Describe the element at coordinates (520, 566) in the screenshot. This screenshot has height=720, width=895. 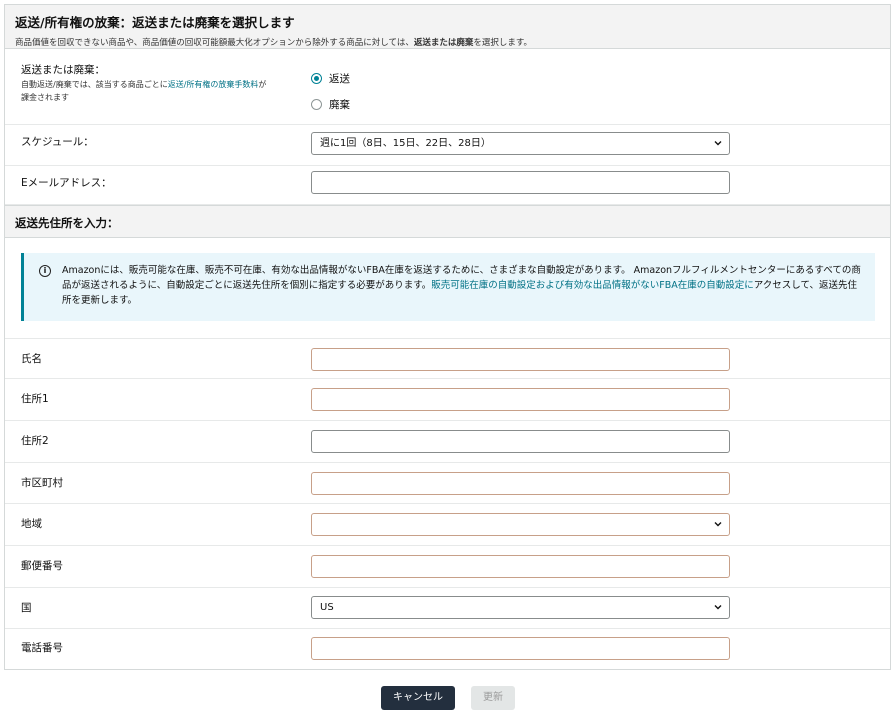
I see `postal-input` at that location.